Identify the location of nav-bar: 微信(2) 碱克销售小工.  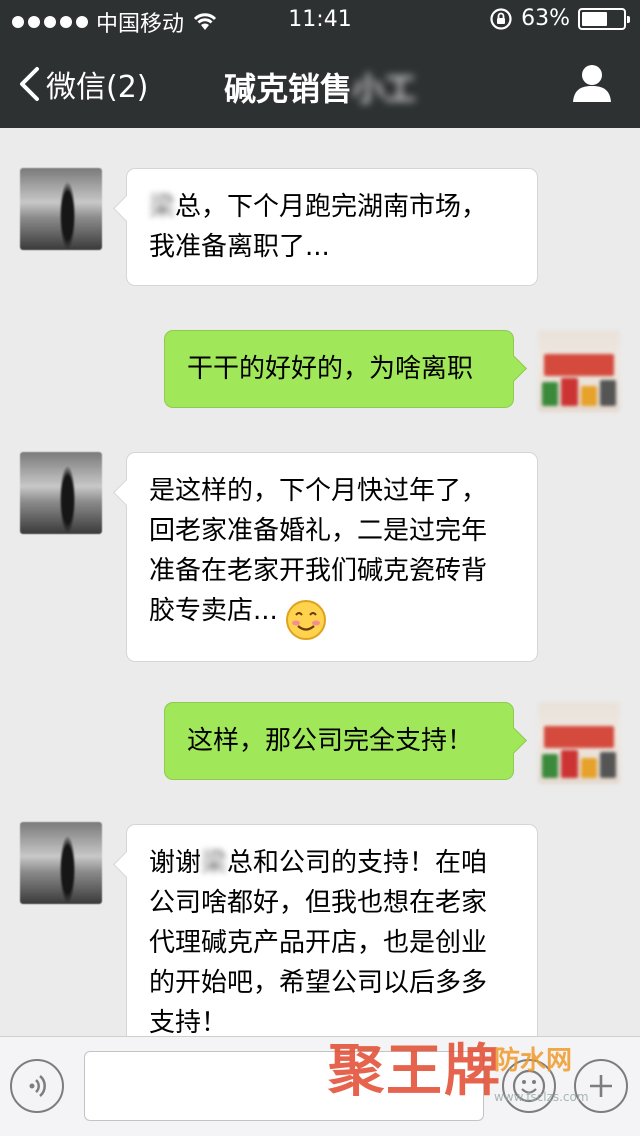
(320, 84).